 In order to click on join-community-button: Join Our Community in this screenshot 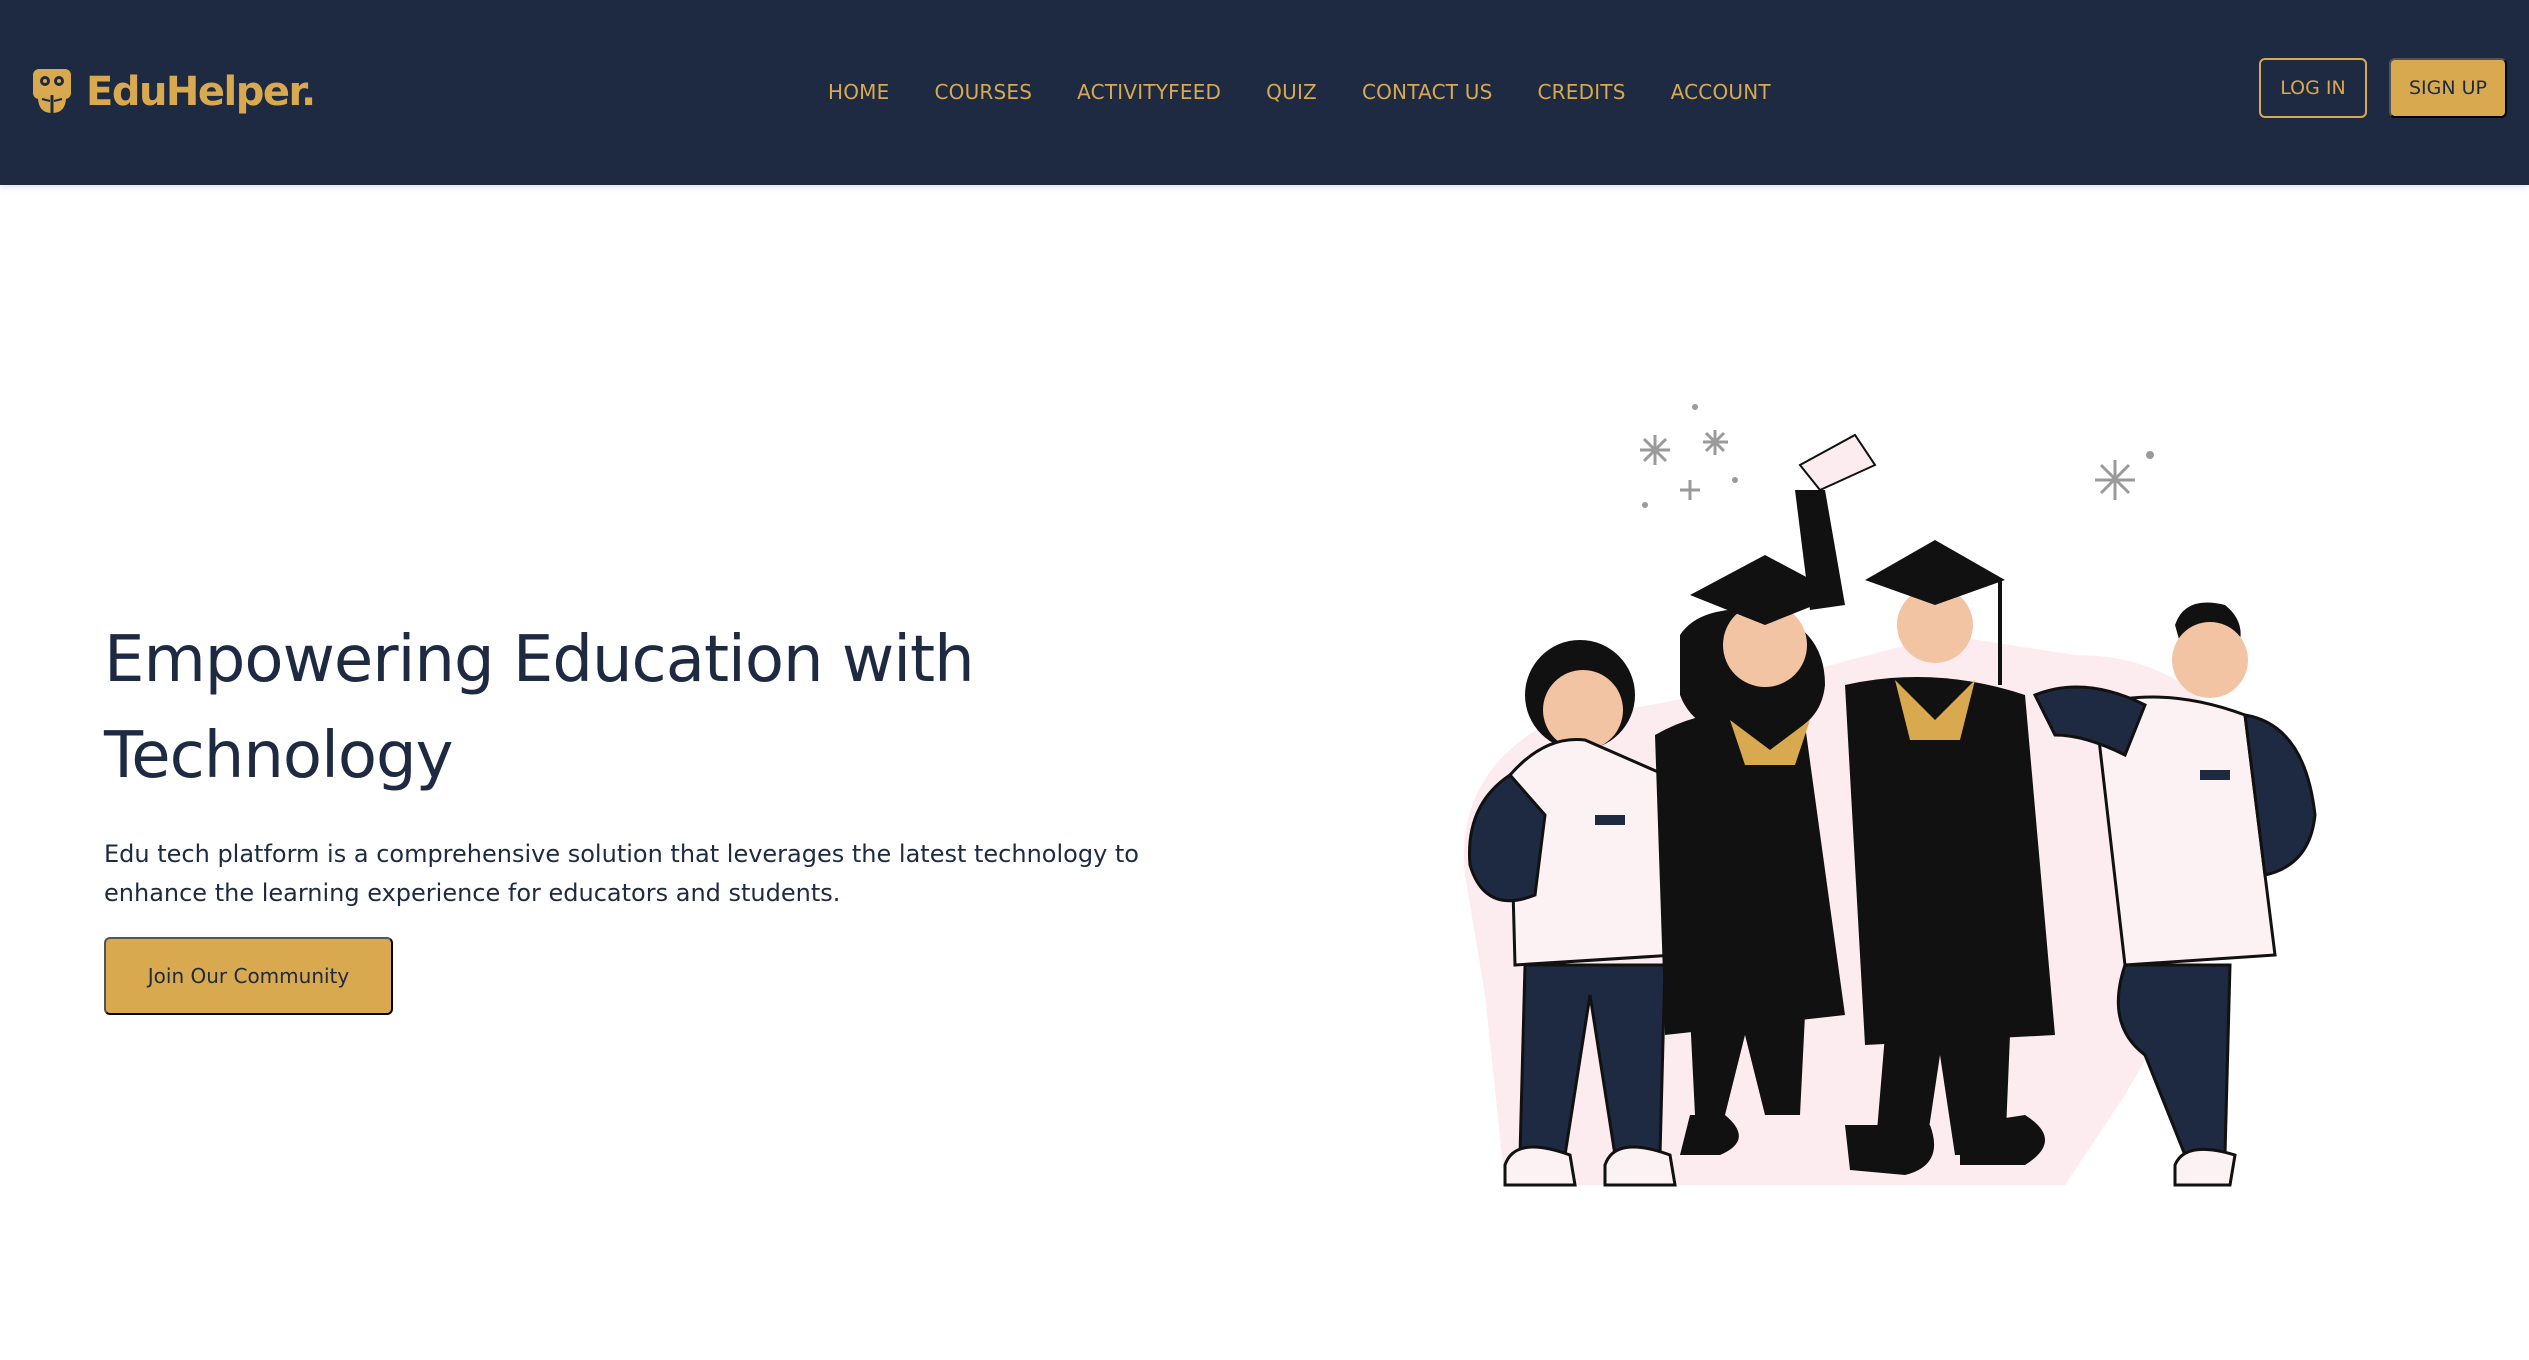, I will do `click(248, 976)`.